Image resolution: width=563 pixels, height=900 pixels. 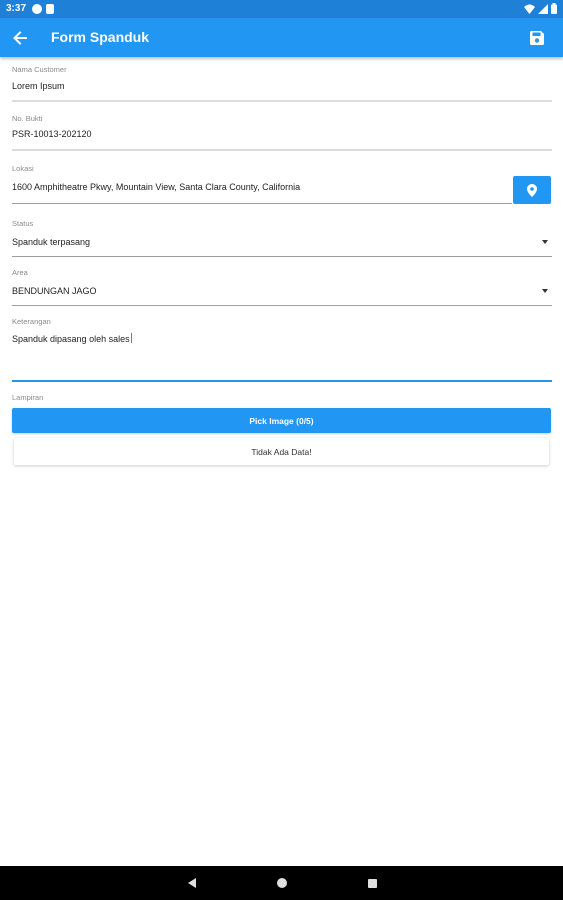 I want to click on nav-recents-button, so click(x=372, y=883).